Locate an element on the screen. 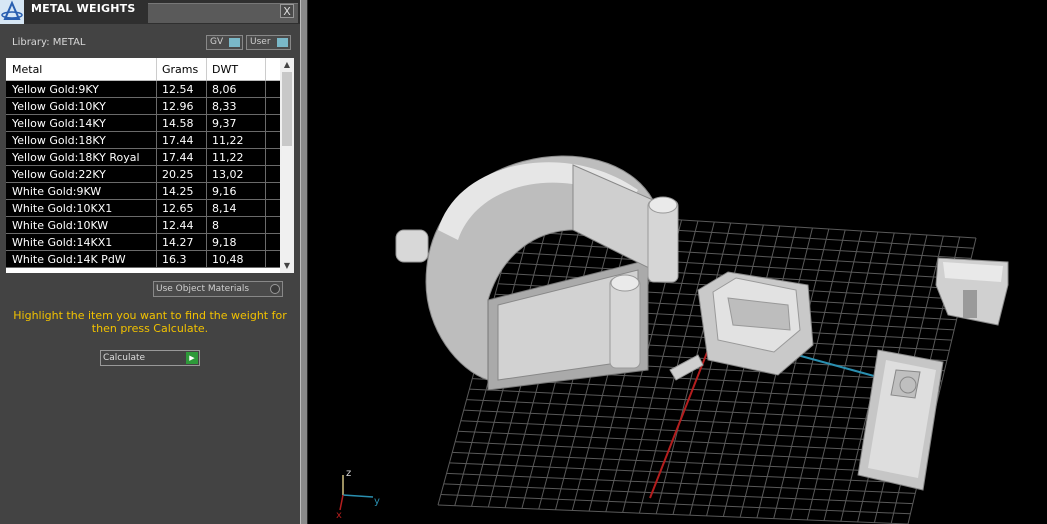 The height and width of the screenshot is (524, 1047). gv-toggle-label: GV is located at coordinates (217, 42).